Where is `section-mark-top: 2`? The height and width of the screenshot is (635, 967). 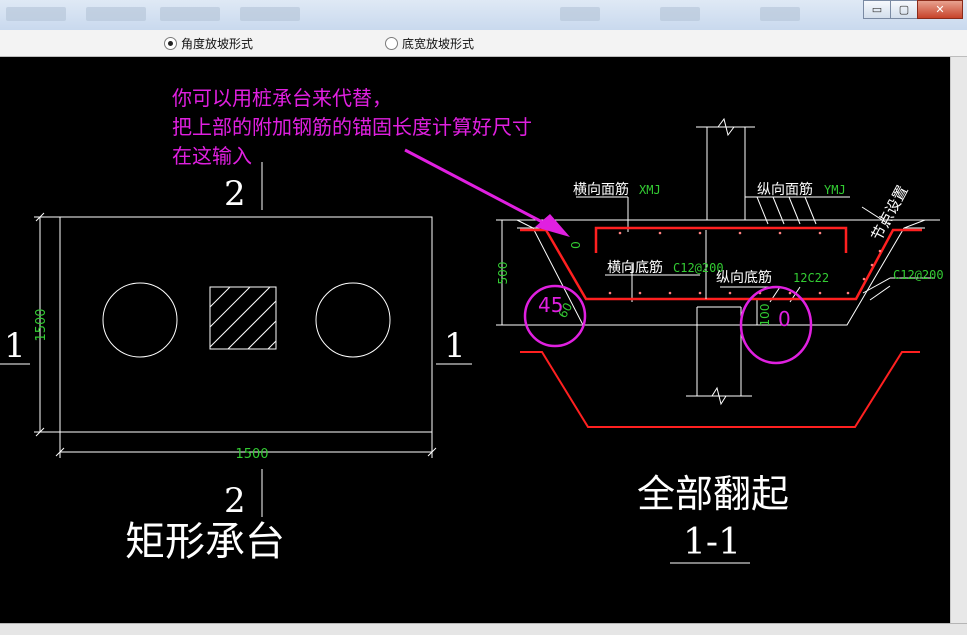
section-mark-top: 2 is located at coordinates (235, 194).